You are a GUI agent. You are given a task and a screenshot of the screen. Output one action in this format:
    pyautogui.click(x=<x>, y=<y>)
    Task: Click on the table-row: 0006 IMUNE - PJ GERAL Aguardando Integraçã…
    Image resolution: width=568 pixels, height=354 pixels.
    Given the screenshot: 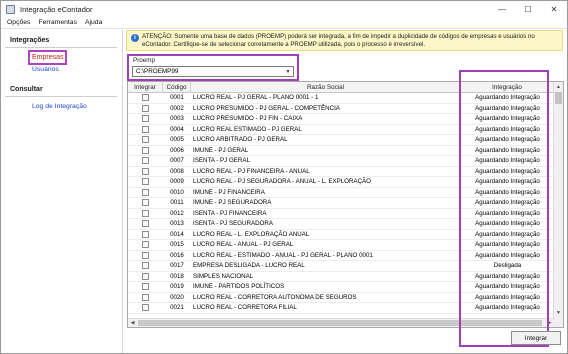 What is the action you would take?
    pyautogui.click(x=341, y=151)
    